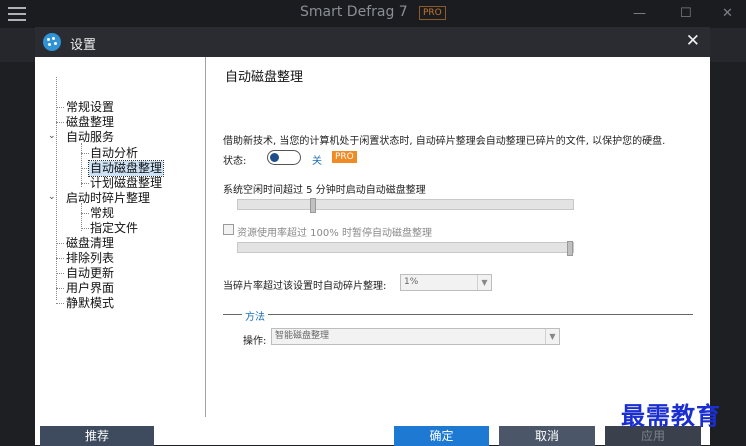 The height and width of the screenshot is (446, 746). I want to click on fragmentation-select: 1% ▼, so click(446, 282).